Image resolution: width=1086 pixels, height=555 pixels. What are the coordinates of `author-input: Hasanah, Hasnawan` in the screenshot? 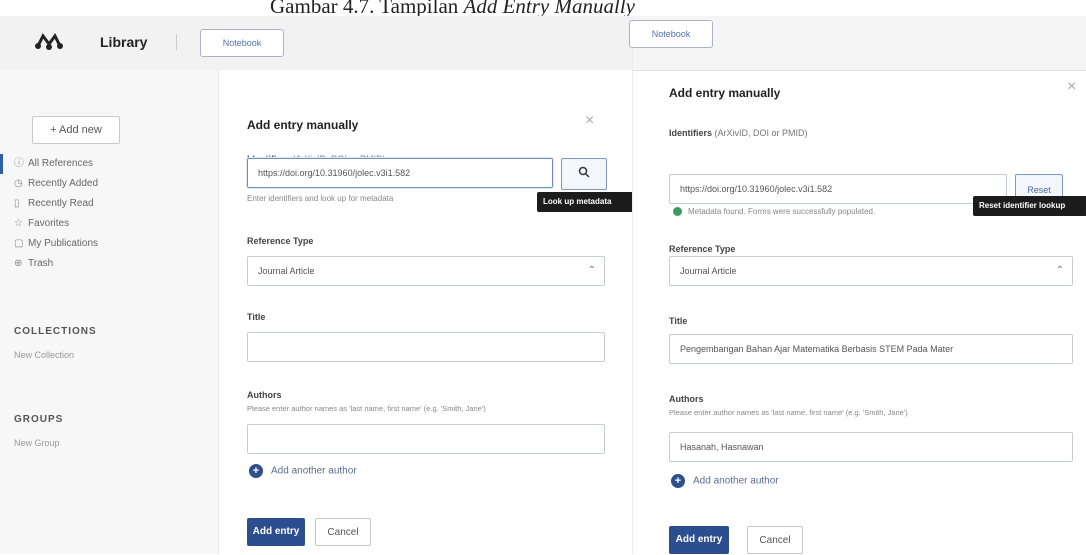 It's located at (871, 447).